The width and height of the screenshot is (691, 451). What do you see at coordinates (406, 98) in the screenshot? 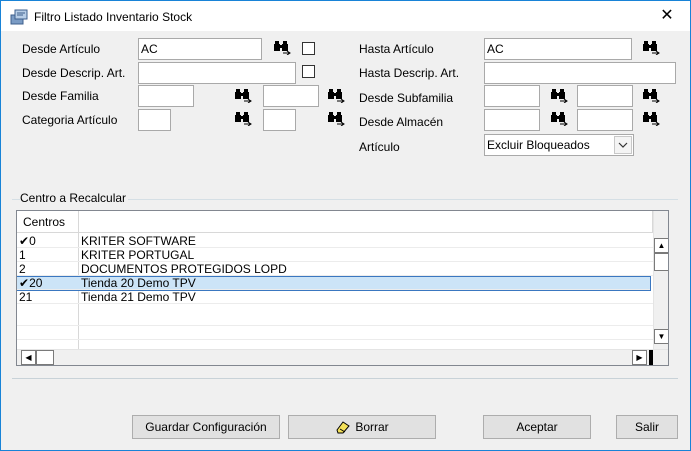
I see `desde-subfamilia-label: Desde Subfamilia` at bounding box center [406, 98].